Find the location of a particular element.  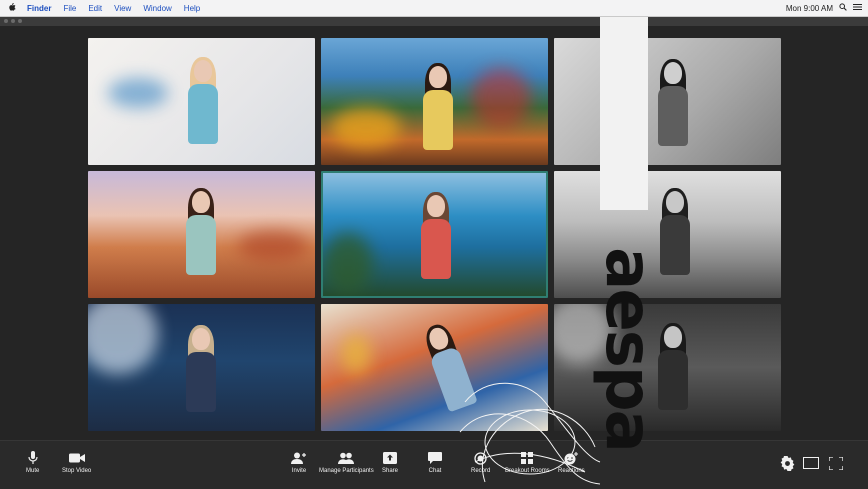

menu-help: Help is located at coordinates (192, 8).